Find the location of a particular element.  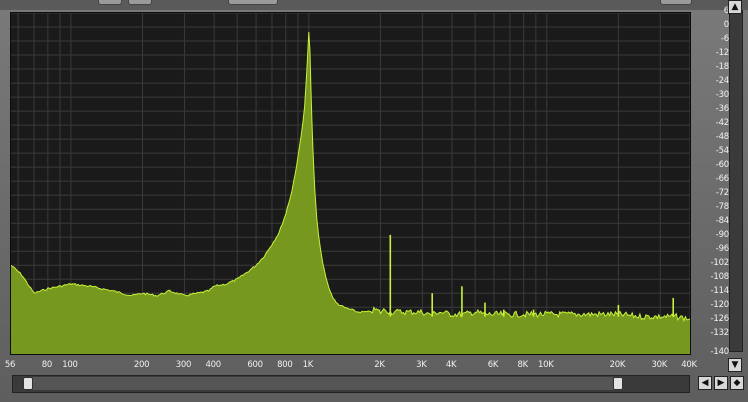

frequency-tick-label: 3K is located at coordinates (421, 365).